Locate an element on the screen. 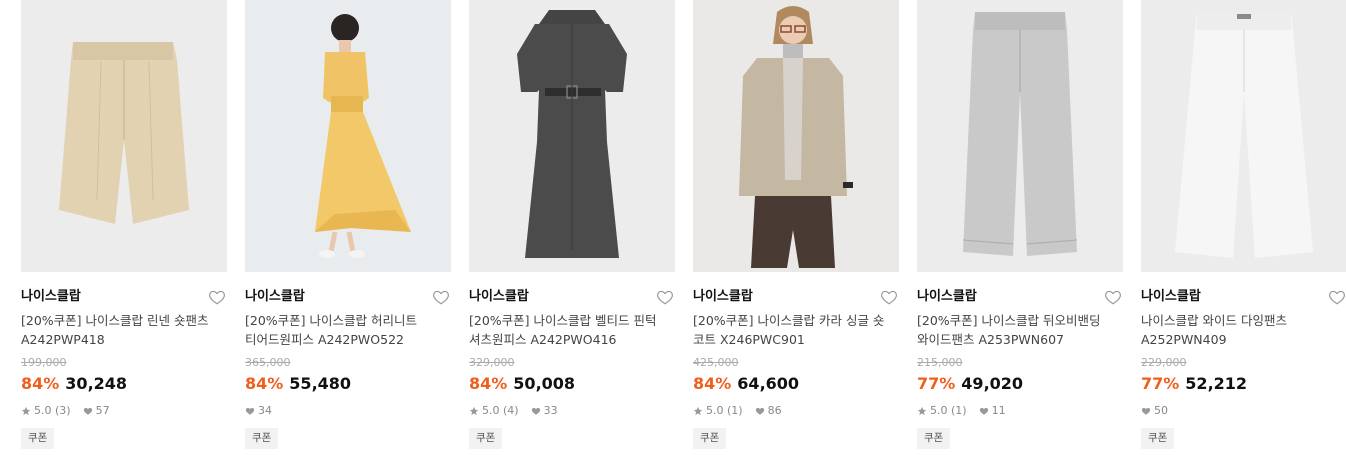 Image resolution: width=1346 pixels, height=469 pixels. sale-price: 55,480 is located at coordinates (320, 383).